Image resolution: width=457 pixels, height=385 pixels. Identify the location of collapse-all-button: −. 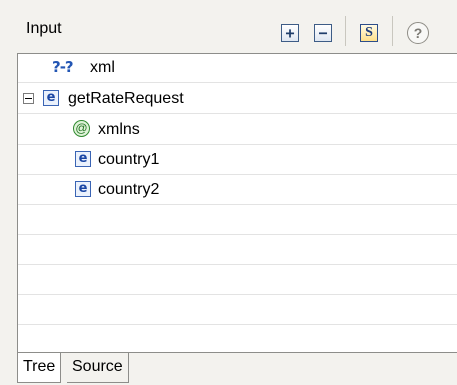
(323, 33).